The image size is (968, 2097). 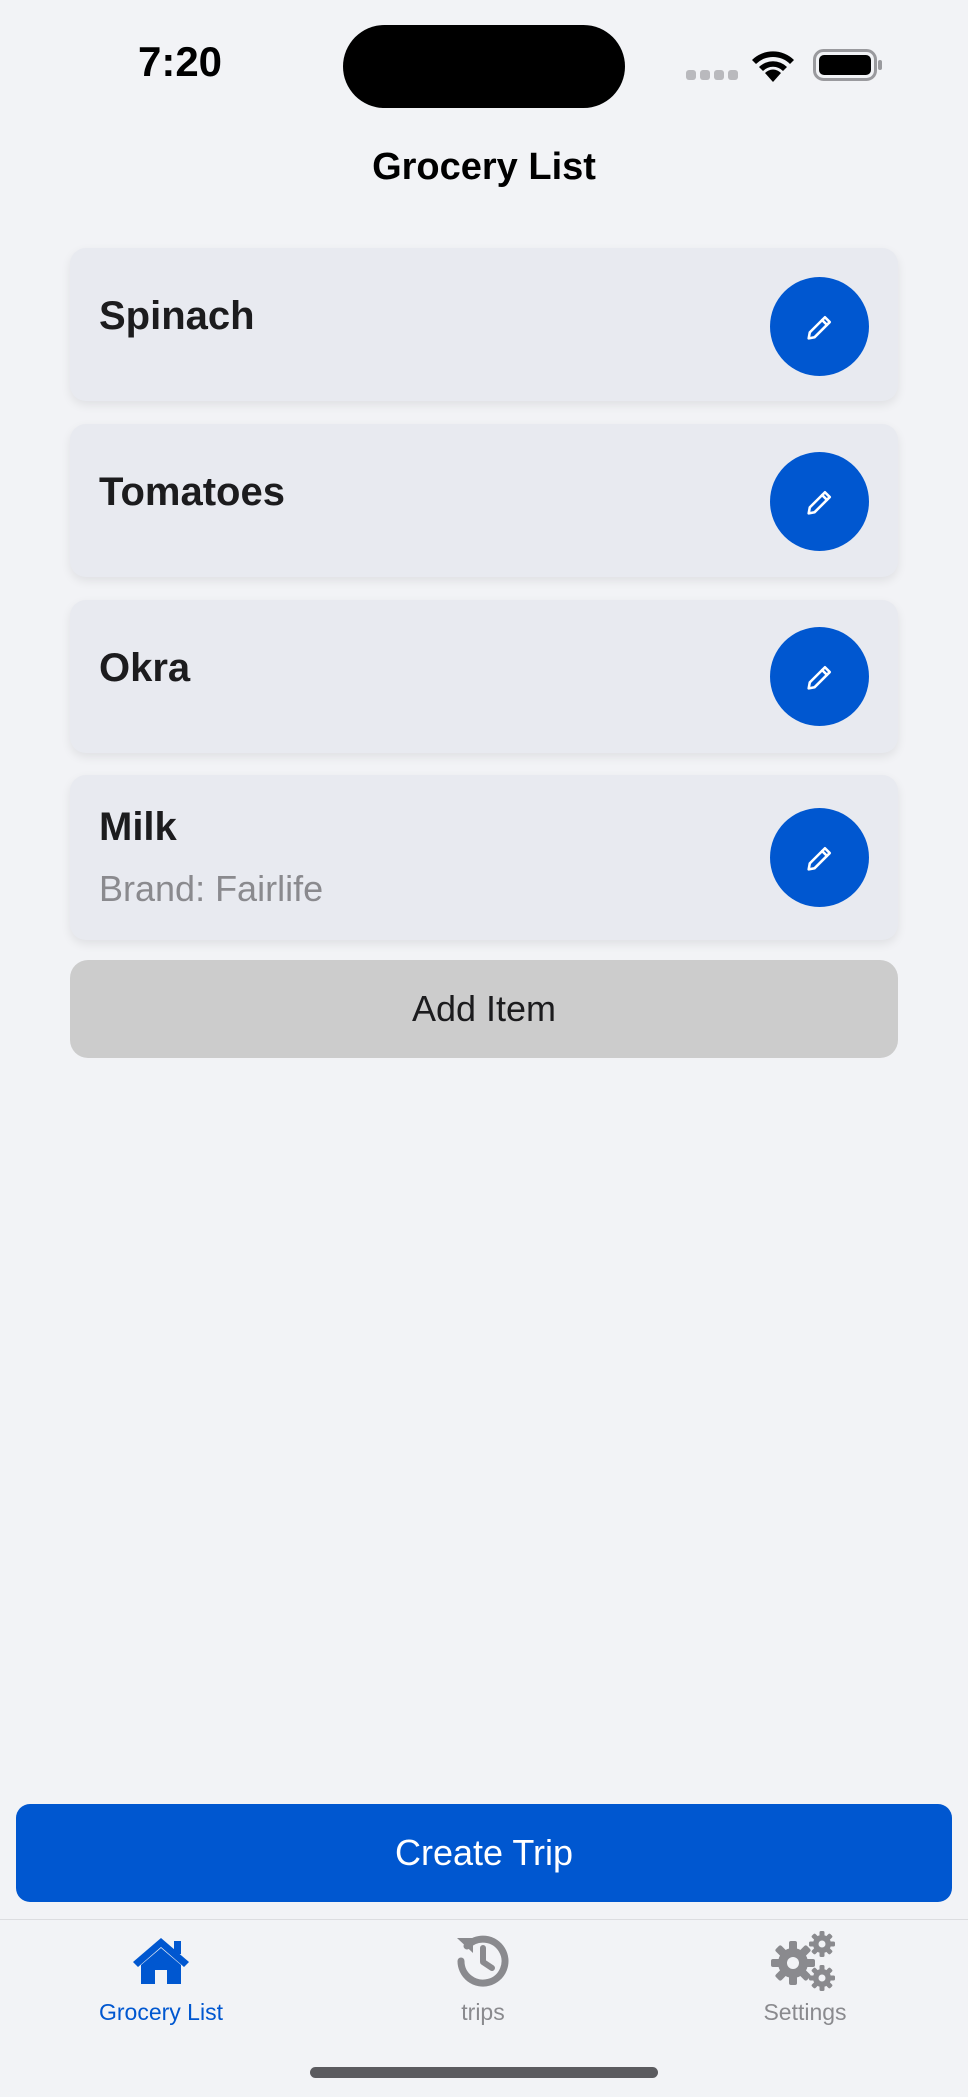 I want to click on history-icon, so click(x=483, y=1961).